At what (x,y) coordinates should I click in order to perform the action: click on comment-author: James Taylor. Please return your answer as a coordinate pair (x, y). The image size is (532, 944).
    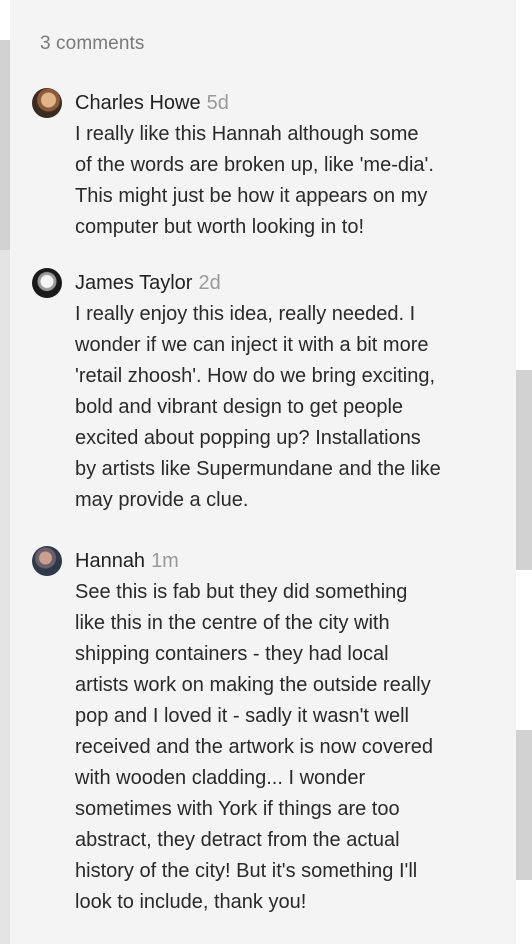
    Looking at the image, I should click on (133, 283).